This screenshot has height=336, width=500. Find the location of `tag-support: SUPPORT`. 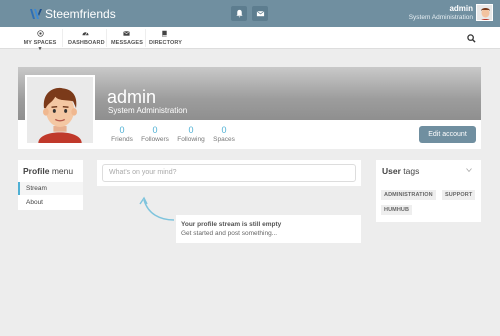

tag-support: SUPPORT is located at coordinates (459, 195).